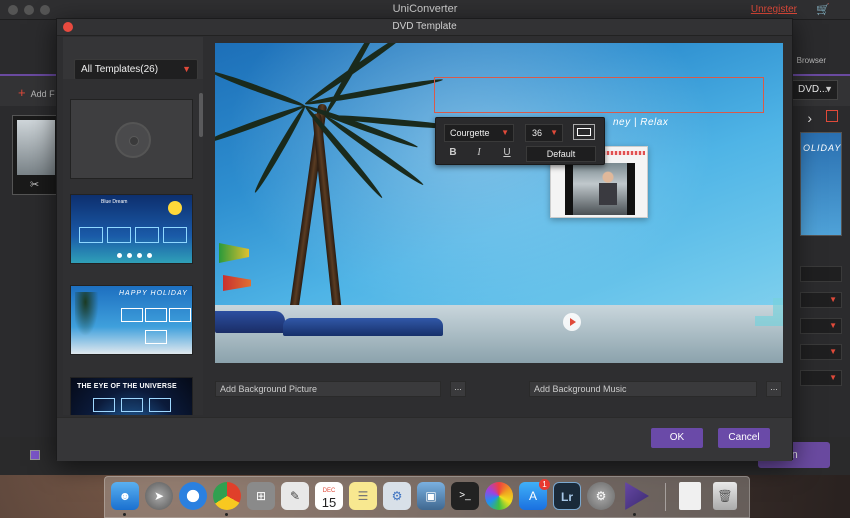 This screenshot has width=850, height=518. I want to click on template-scrollbar, so click(201, 115).